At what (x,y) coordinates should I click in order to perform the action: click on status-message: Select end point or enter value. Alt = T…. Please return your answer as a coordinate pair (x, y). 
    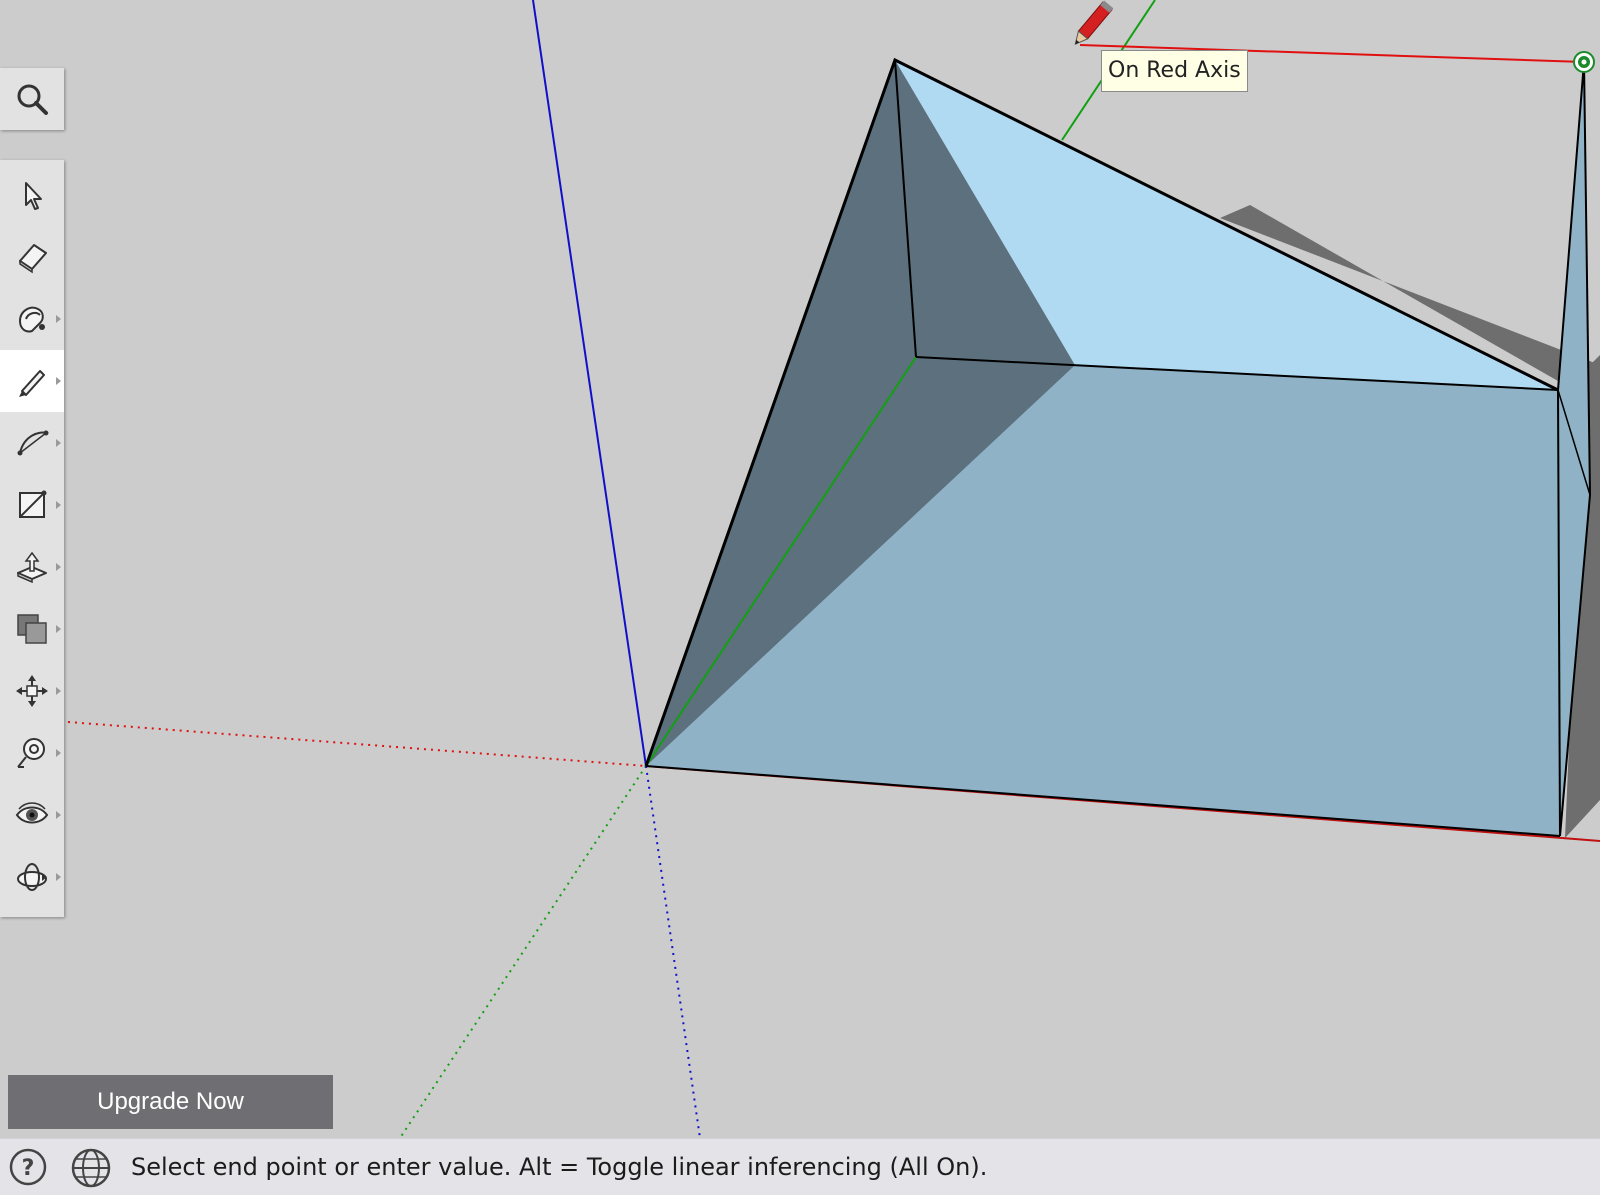
    Looking at the image, I should click on (559, 1167).